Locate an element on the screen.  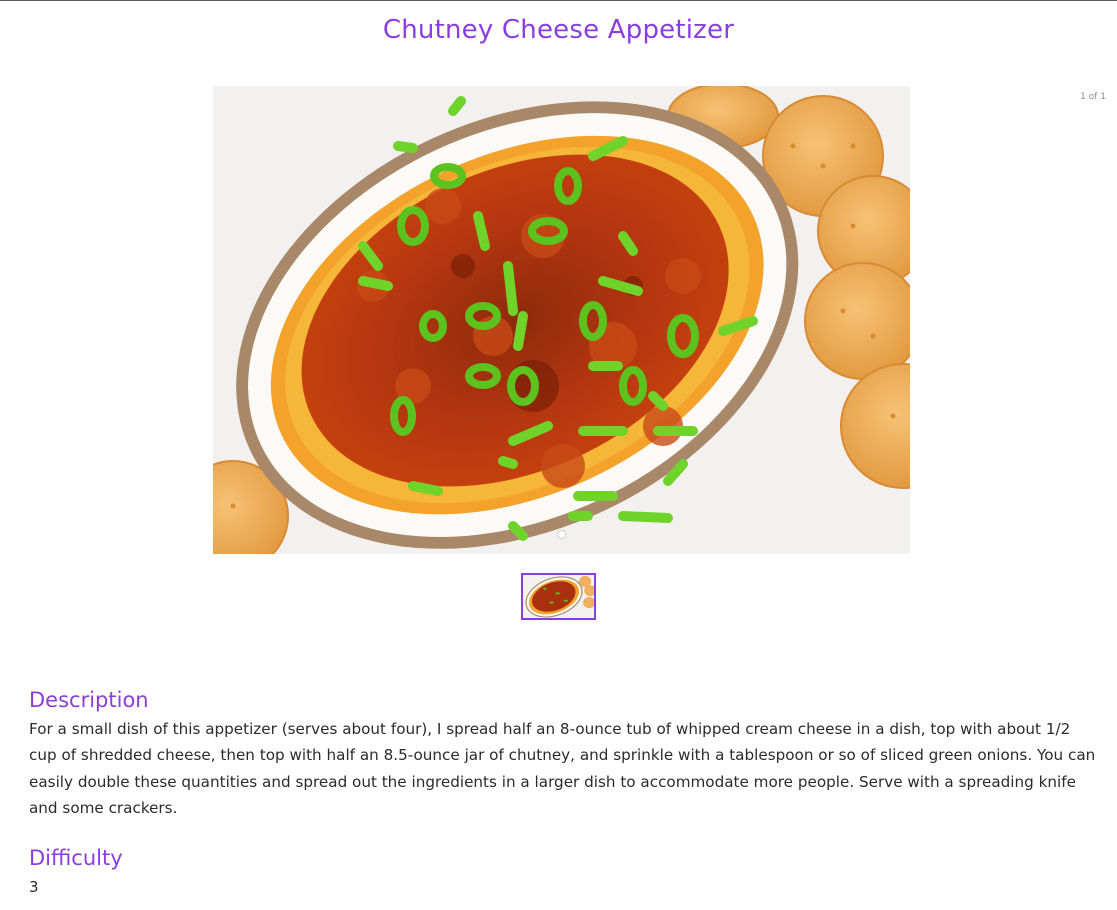
page-title: Chutney Cheese Appetizer is located at coordinates (558, 30).